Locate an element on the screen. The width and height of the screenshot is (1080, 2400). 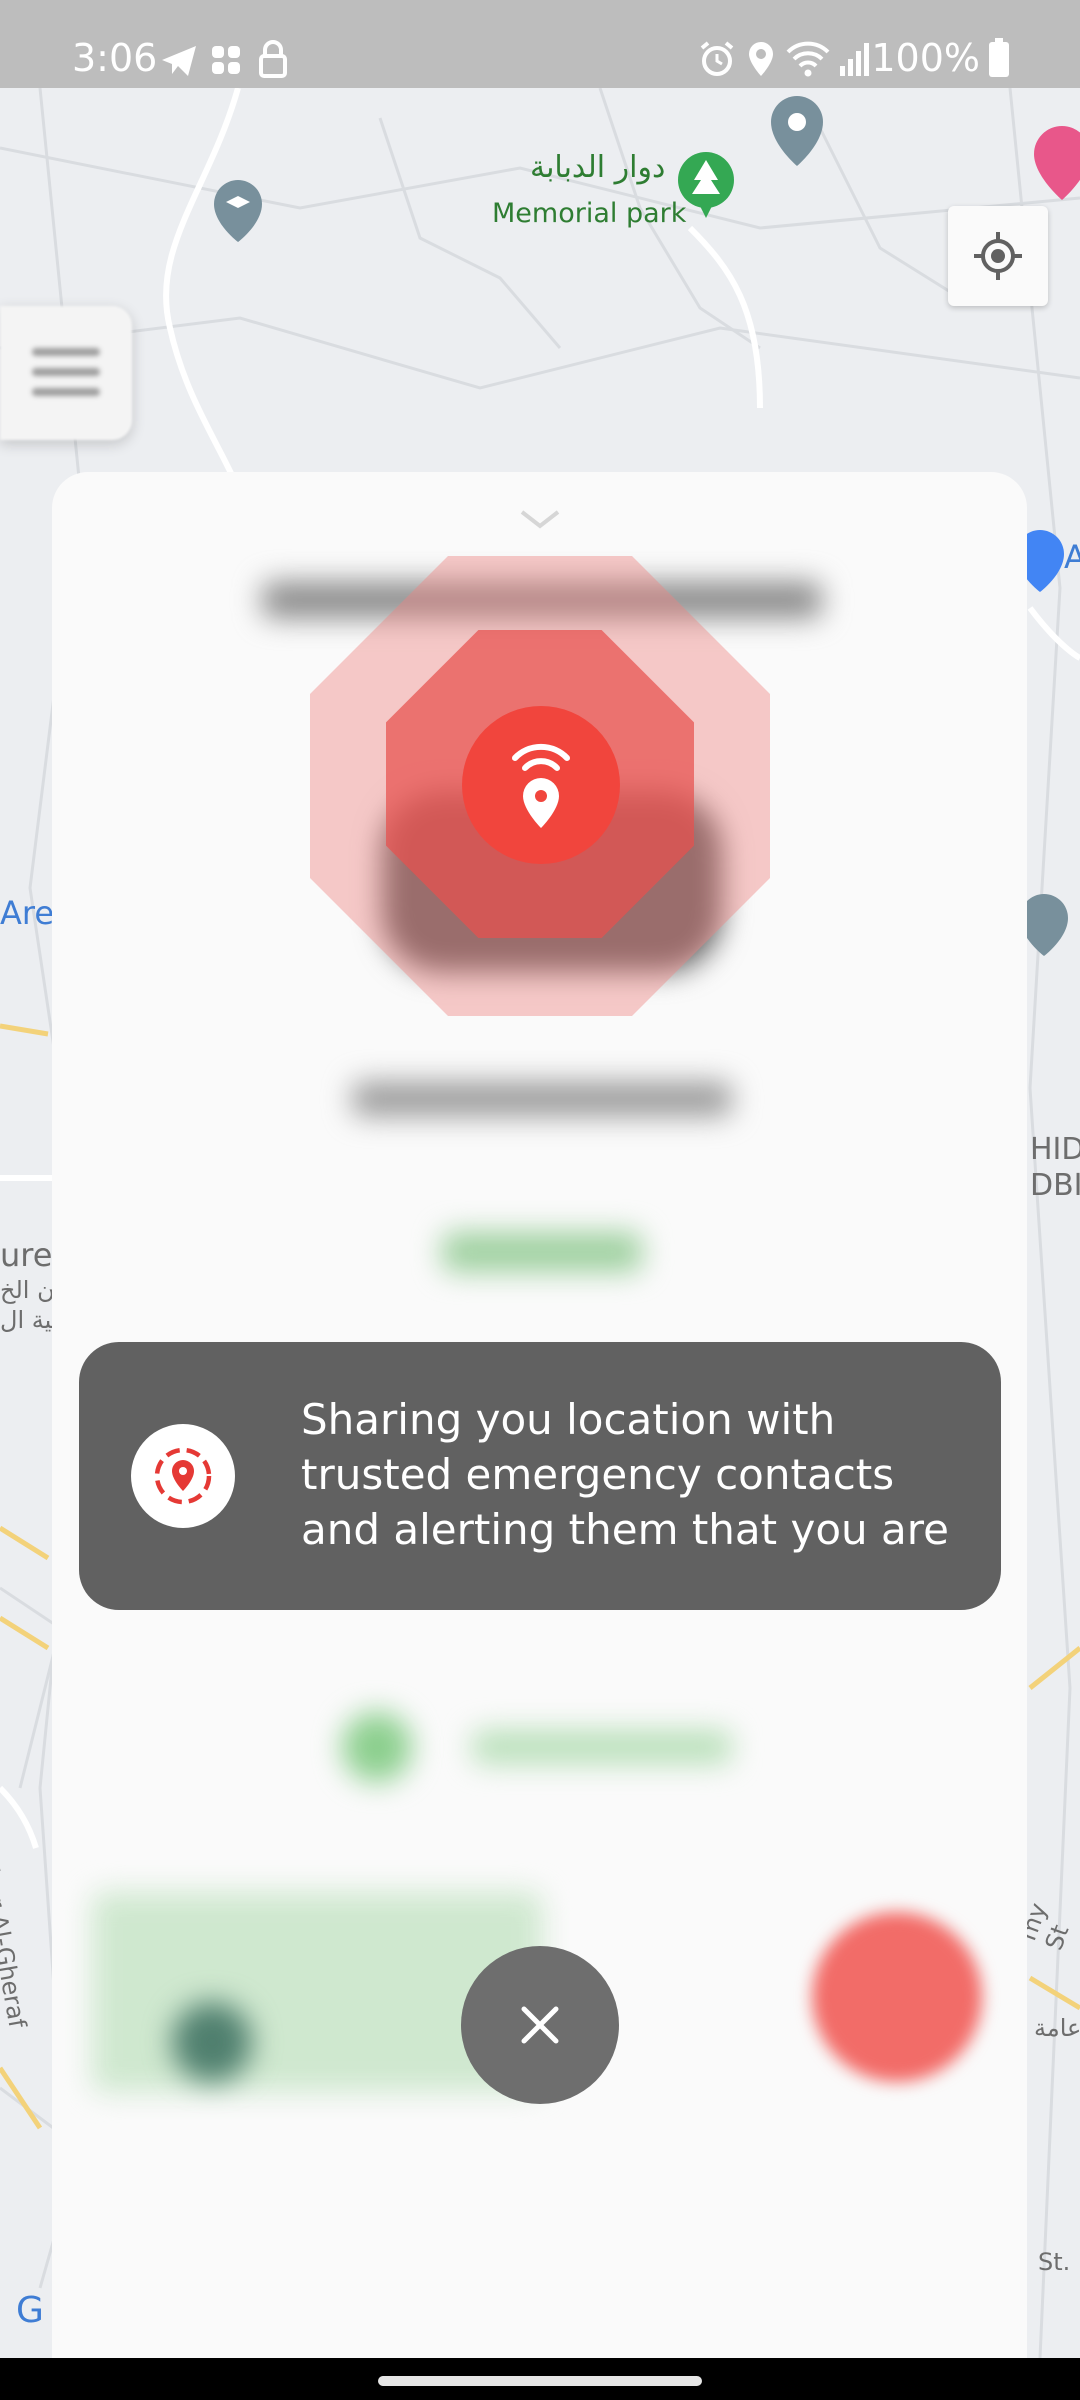
navigation-bar is located at coordinates (540, 2379).